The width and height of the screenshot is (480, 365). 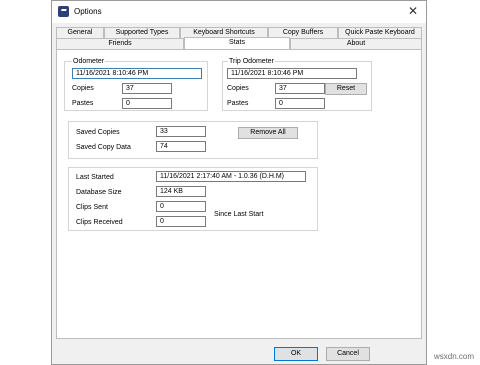 I want to click on reset-button: Reset, so click(x=346, y=89).